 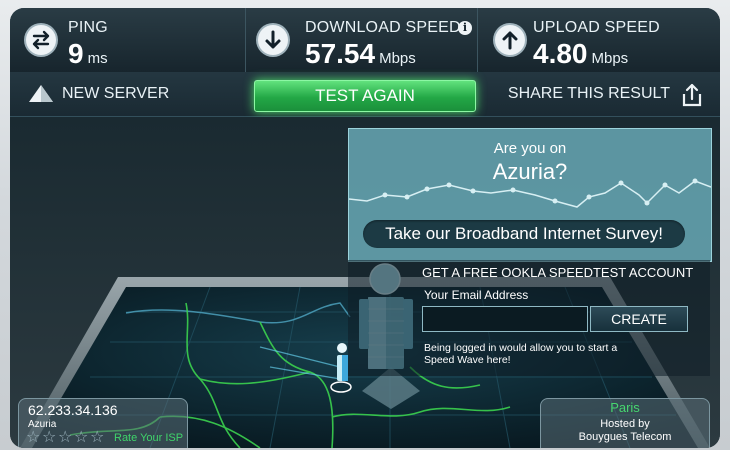 What do you see at coordinates (148, 438) in the screenshot?
I see `rate-isp-link: Rate Your ISP` at bounding box center [148, 438].